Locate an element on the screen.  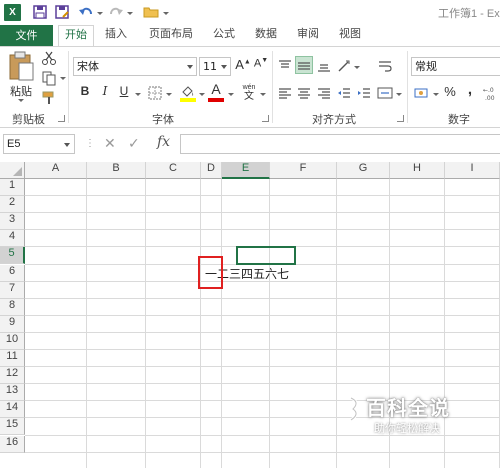
font-launcher-icon is located at coordinates (265, 118).